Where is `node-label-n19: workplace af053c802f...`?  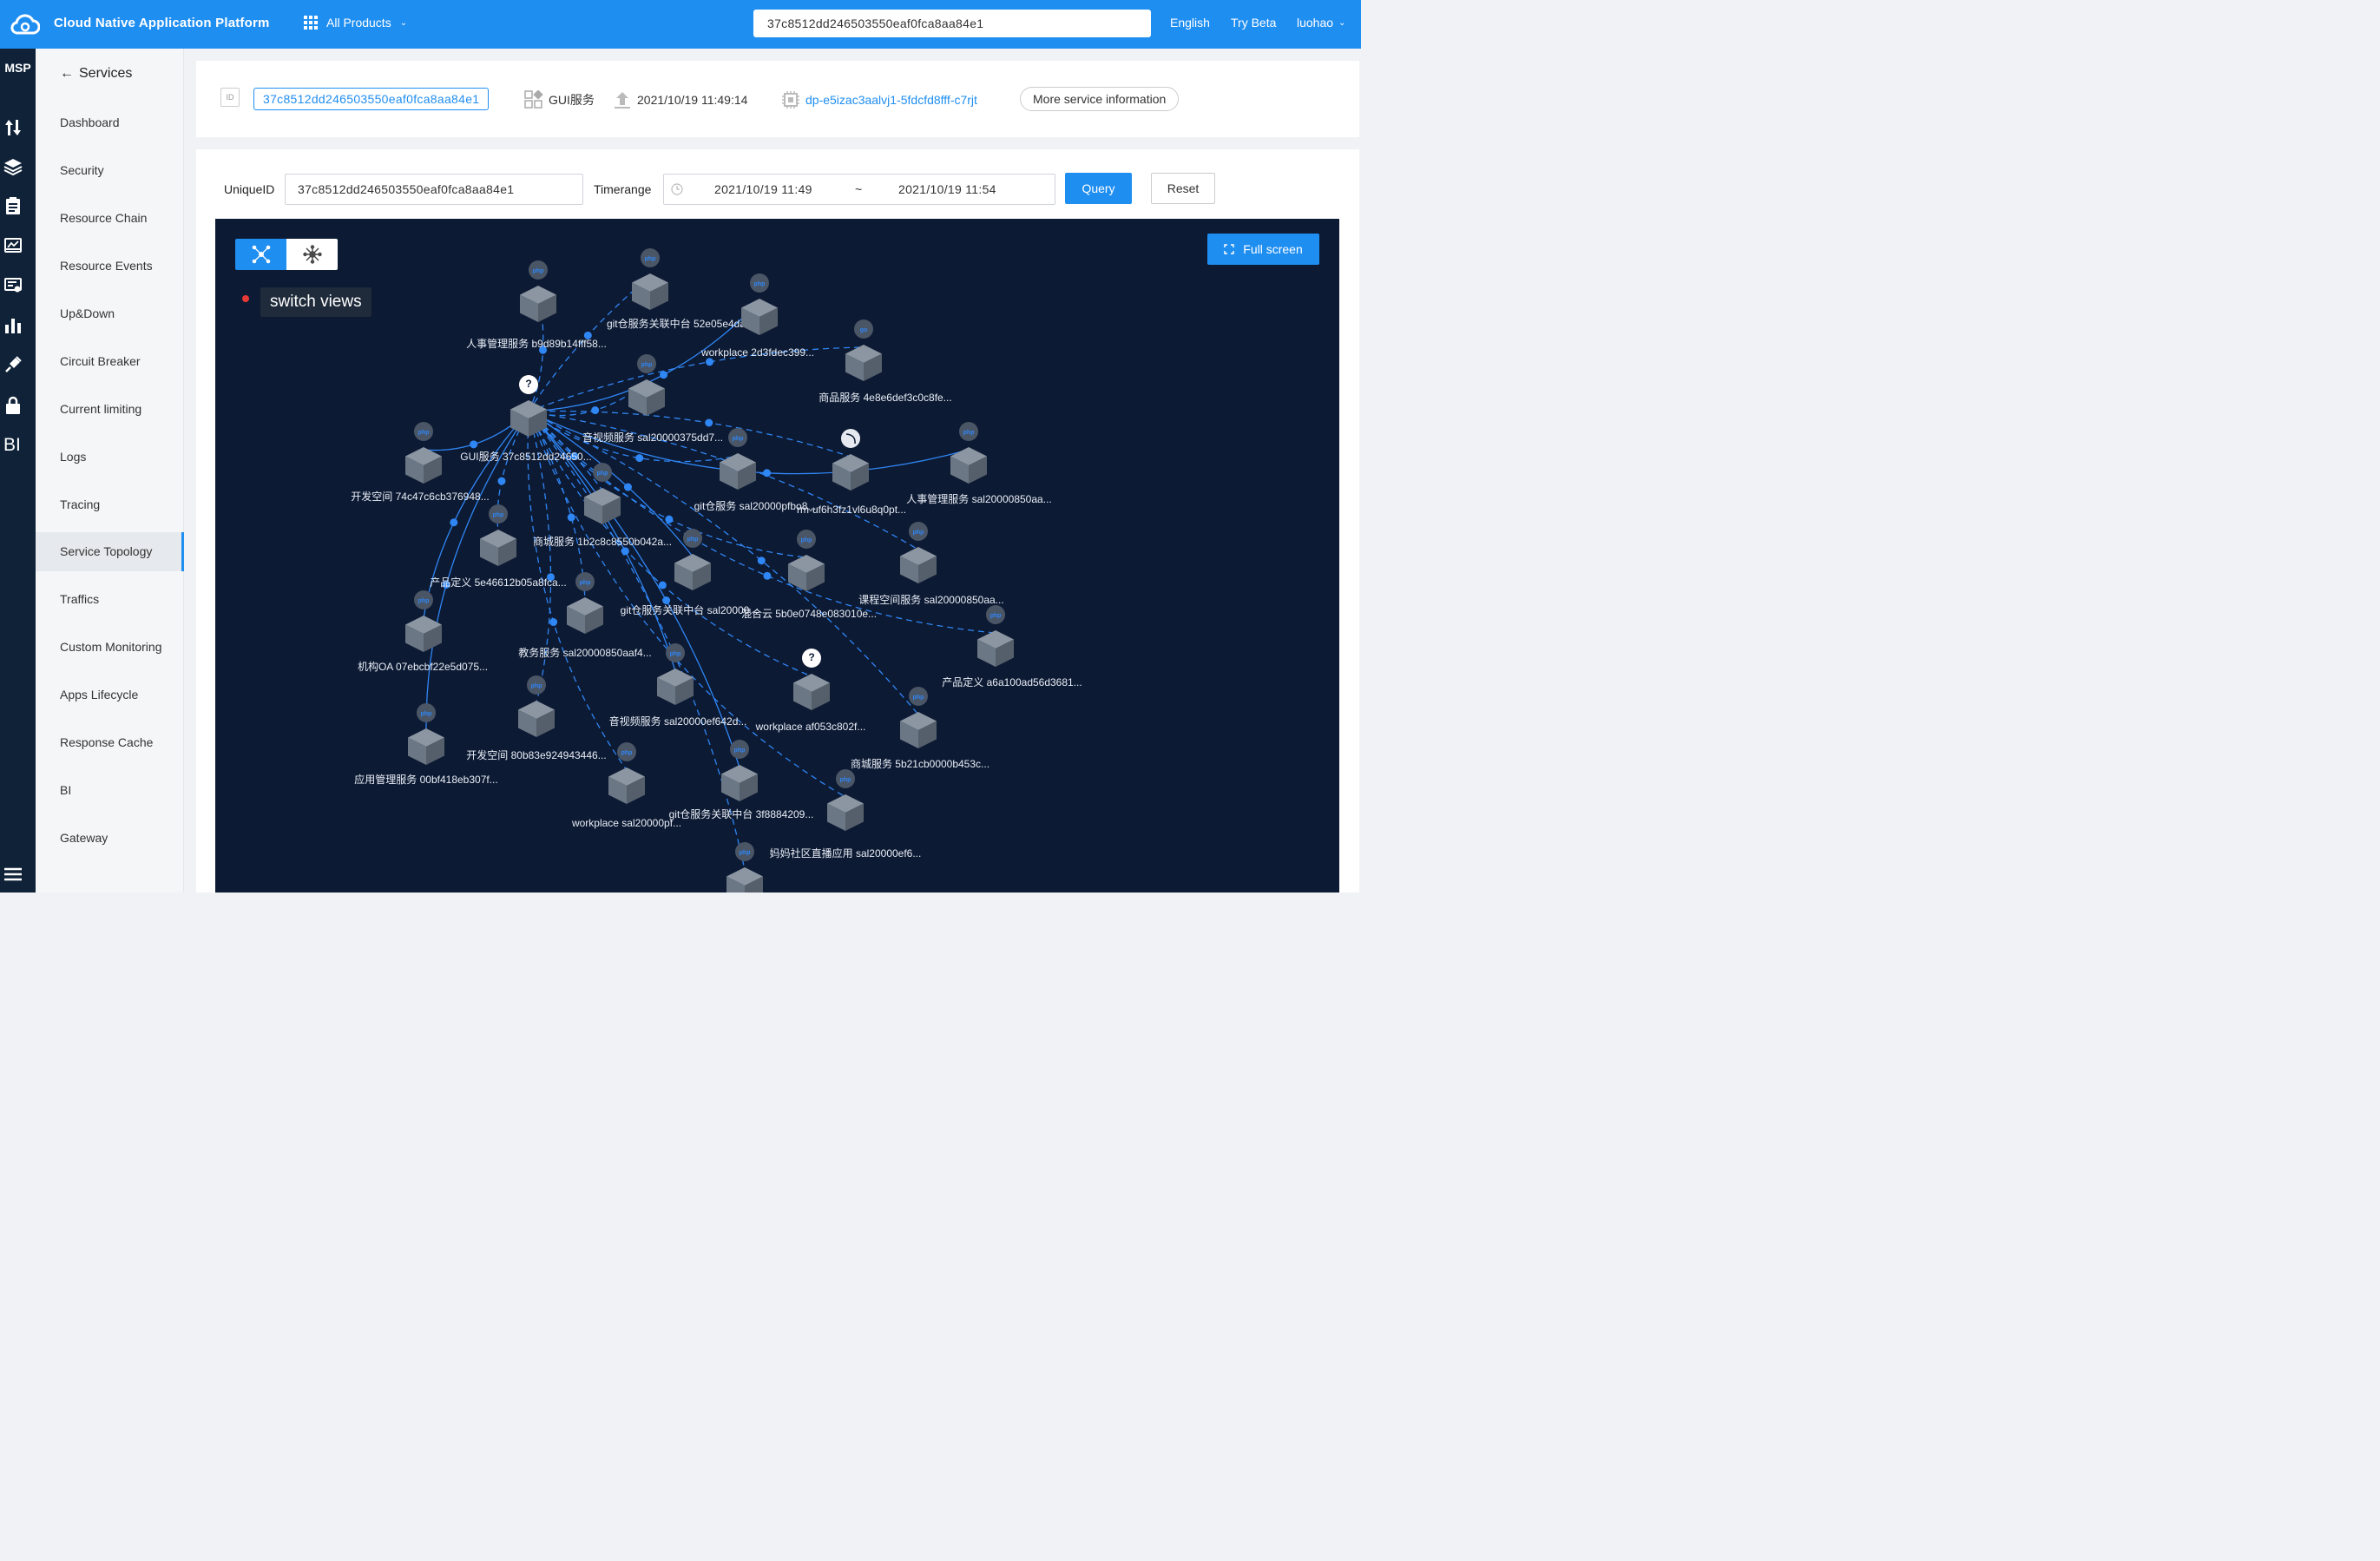
node-label-n19: workplace af053c802f... is located at coordinates (810, 727).